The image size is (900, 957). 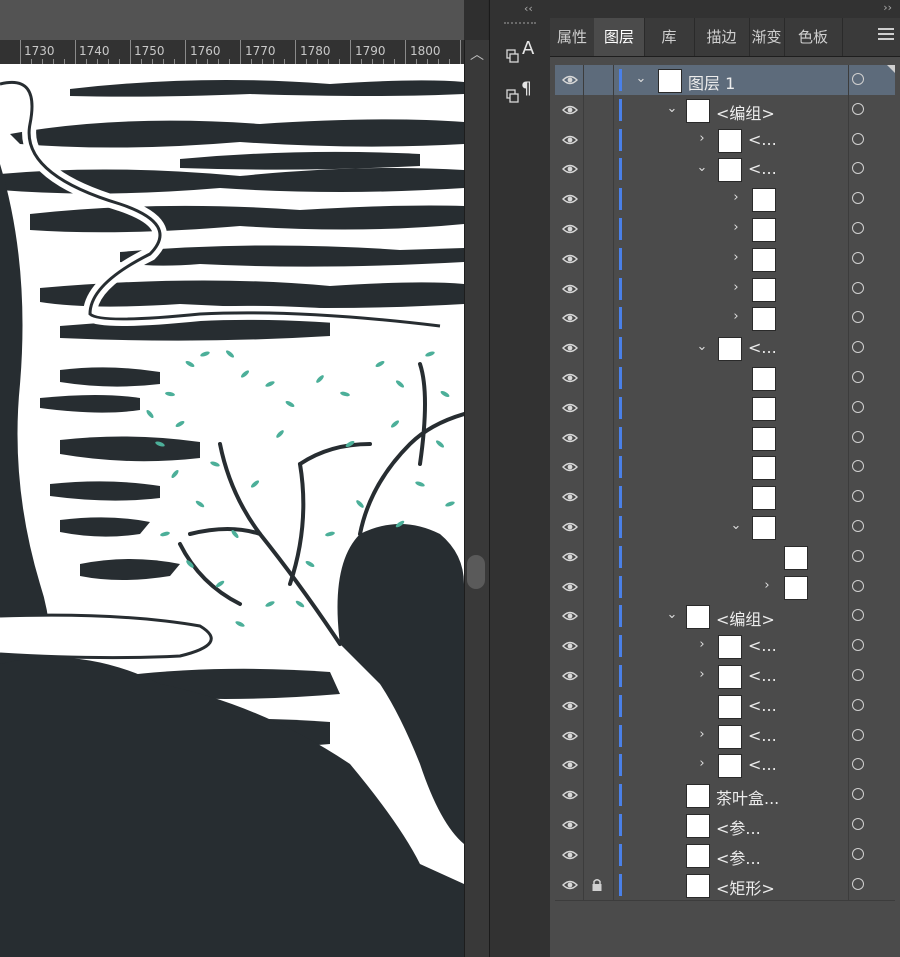 I want to click on scroll-up-icon: ︿, so click(x=477, y=53).